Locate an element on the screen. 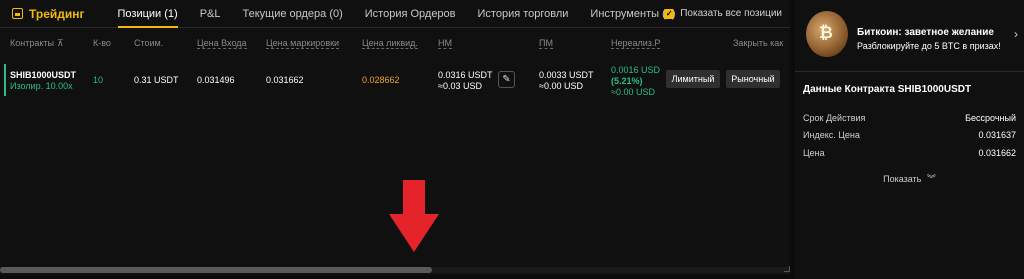 The width and height of the screenshot is (1024, 279). header-liq-price: Цена ликвид. is located at coordinates (390, 43).